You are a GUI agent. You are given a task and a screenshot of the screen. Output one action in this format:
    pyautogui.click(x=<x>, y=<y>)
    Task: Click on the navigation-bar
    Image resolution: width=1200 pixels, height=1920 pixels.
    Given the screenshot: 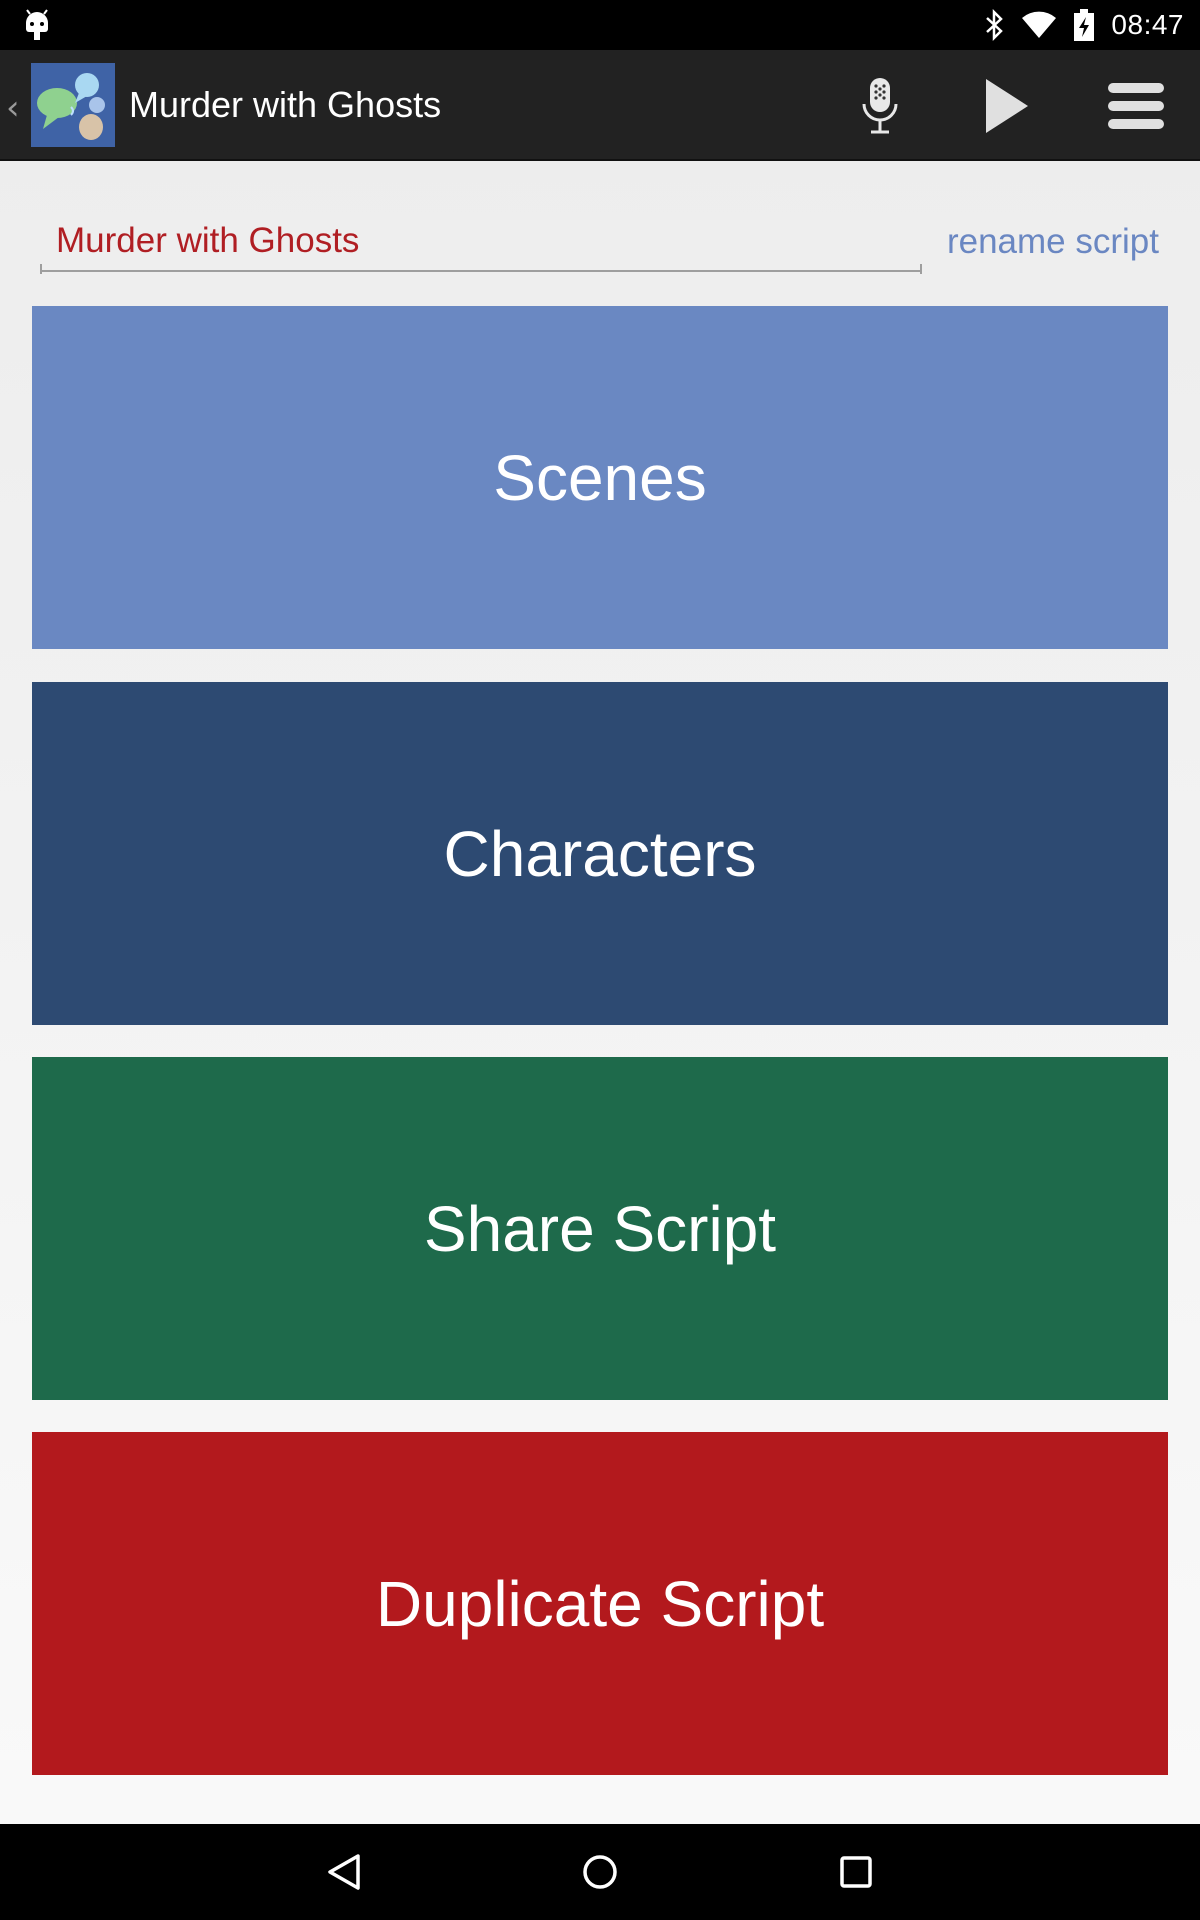 What is the action you would take?
    pyautogui.click(x=600, y=1872)
    